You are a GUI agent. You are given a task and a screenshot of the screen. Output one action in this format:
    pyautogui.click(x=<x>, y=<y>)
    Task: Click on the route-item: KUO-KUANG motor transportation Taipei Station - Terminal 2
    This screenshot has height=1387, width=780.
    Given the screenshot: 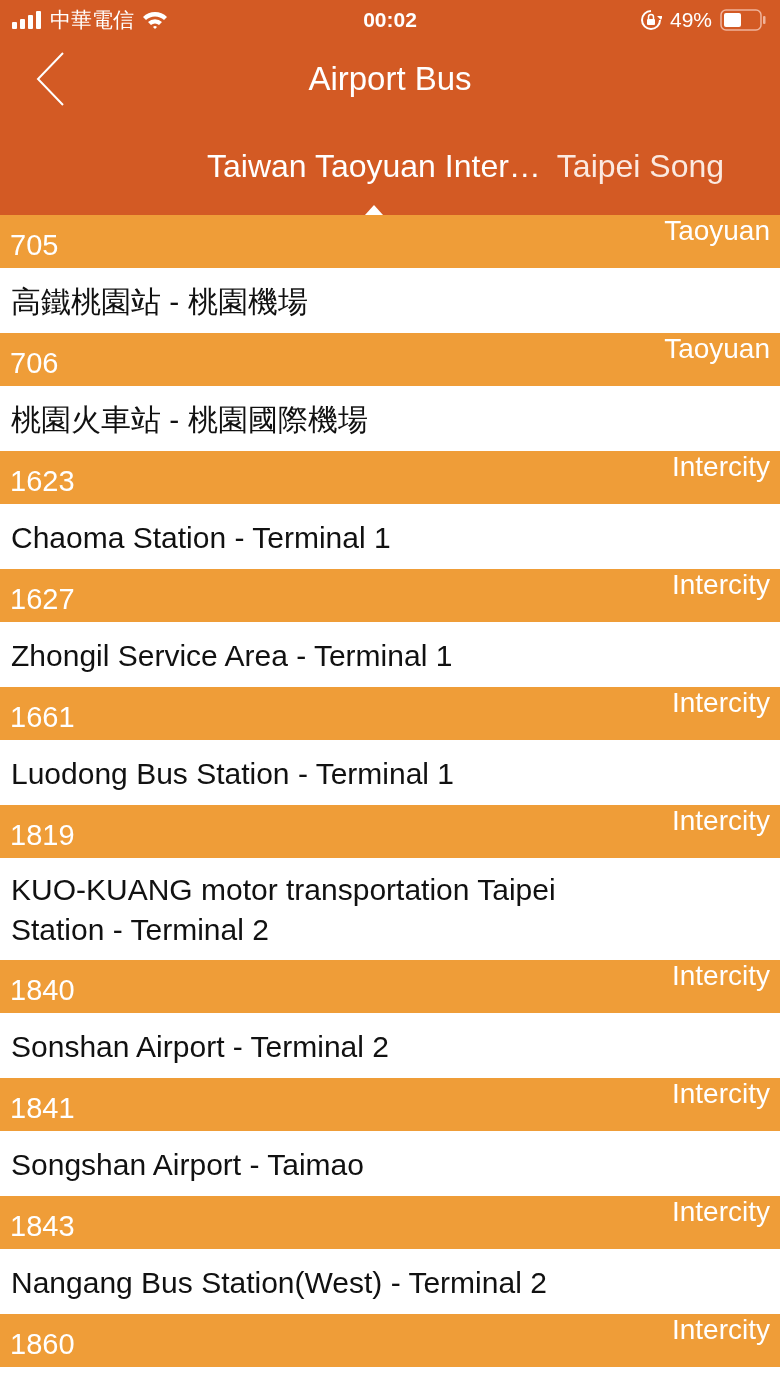 What is the action you would take?
    pyautogui.click(x=390, y=909)
    